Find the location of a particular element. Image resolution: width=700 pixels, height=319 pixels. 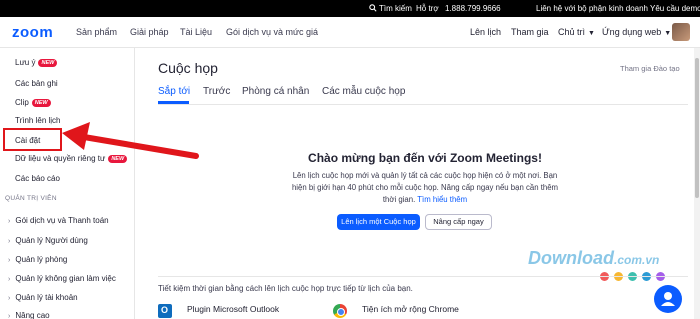

sidebar-item-room-management: › Quản lý phòng is located at coordinates (37, 259).